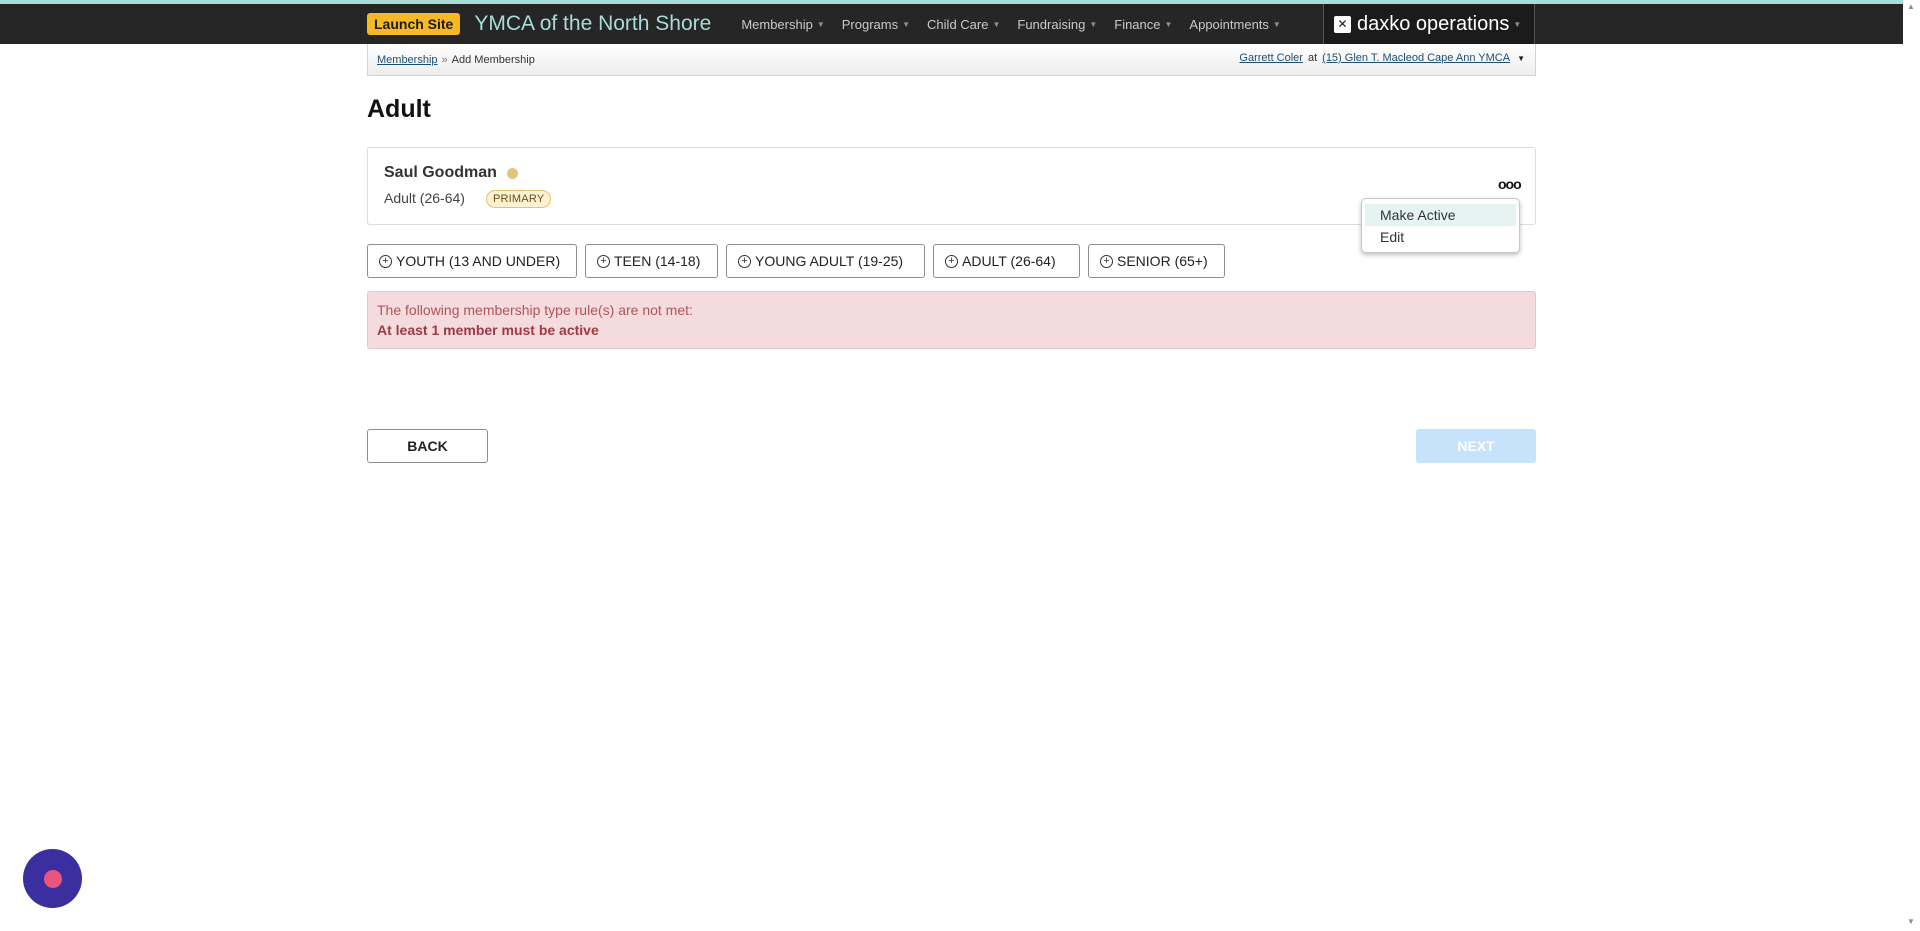  Describe the element at coordinates (1162, 261) in the screenshot. I see `add-senior-label: SENIOR (65+)` at that location.